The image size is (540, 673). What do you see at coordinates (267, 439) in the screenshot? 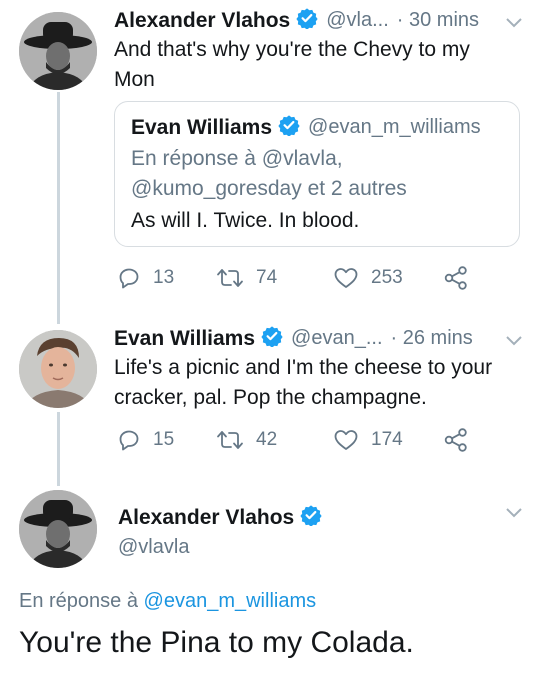
I see `retweet-count: 42` at bounding box center [267, 439].